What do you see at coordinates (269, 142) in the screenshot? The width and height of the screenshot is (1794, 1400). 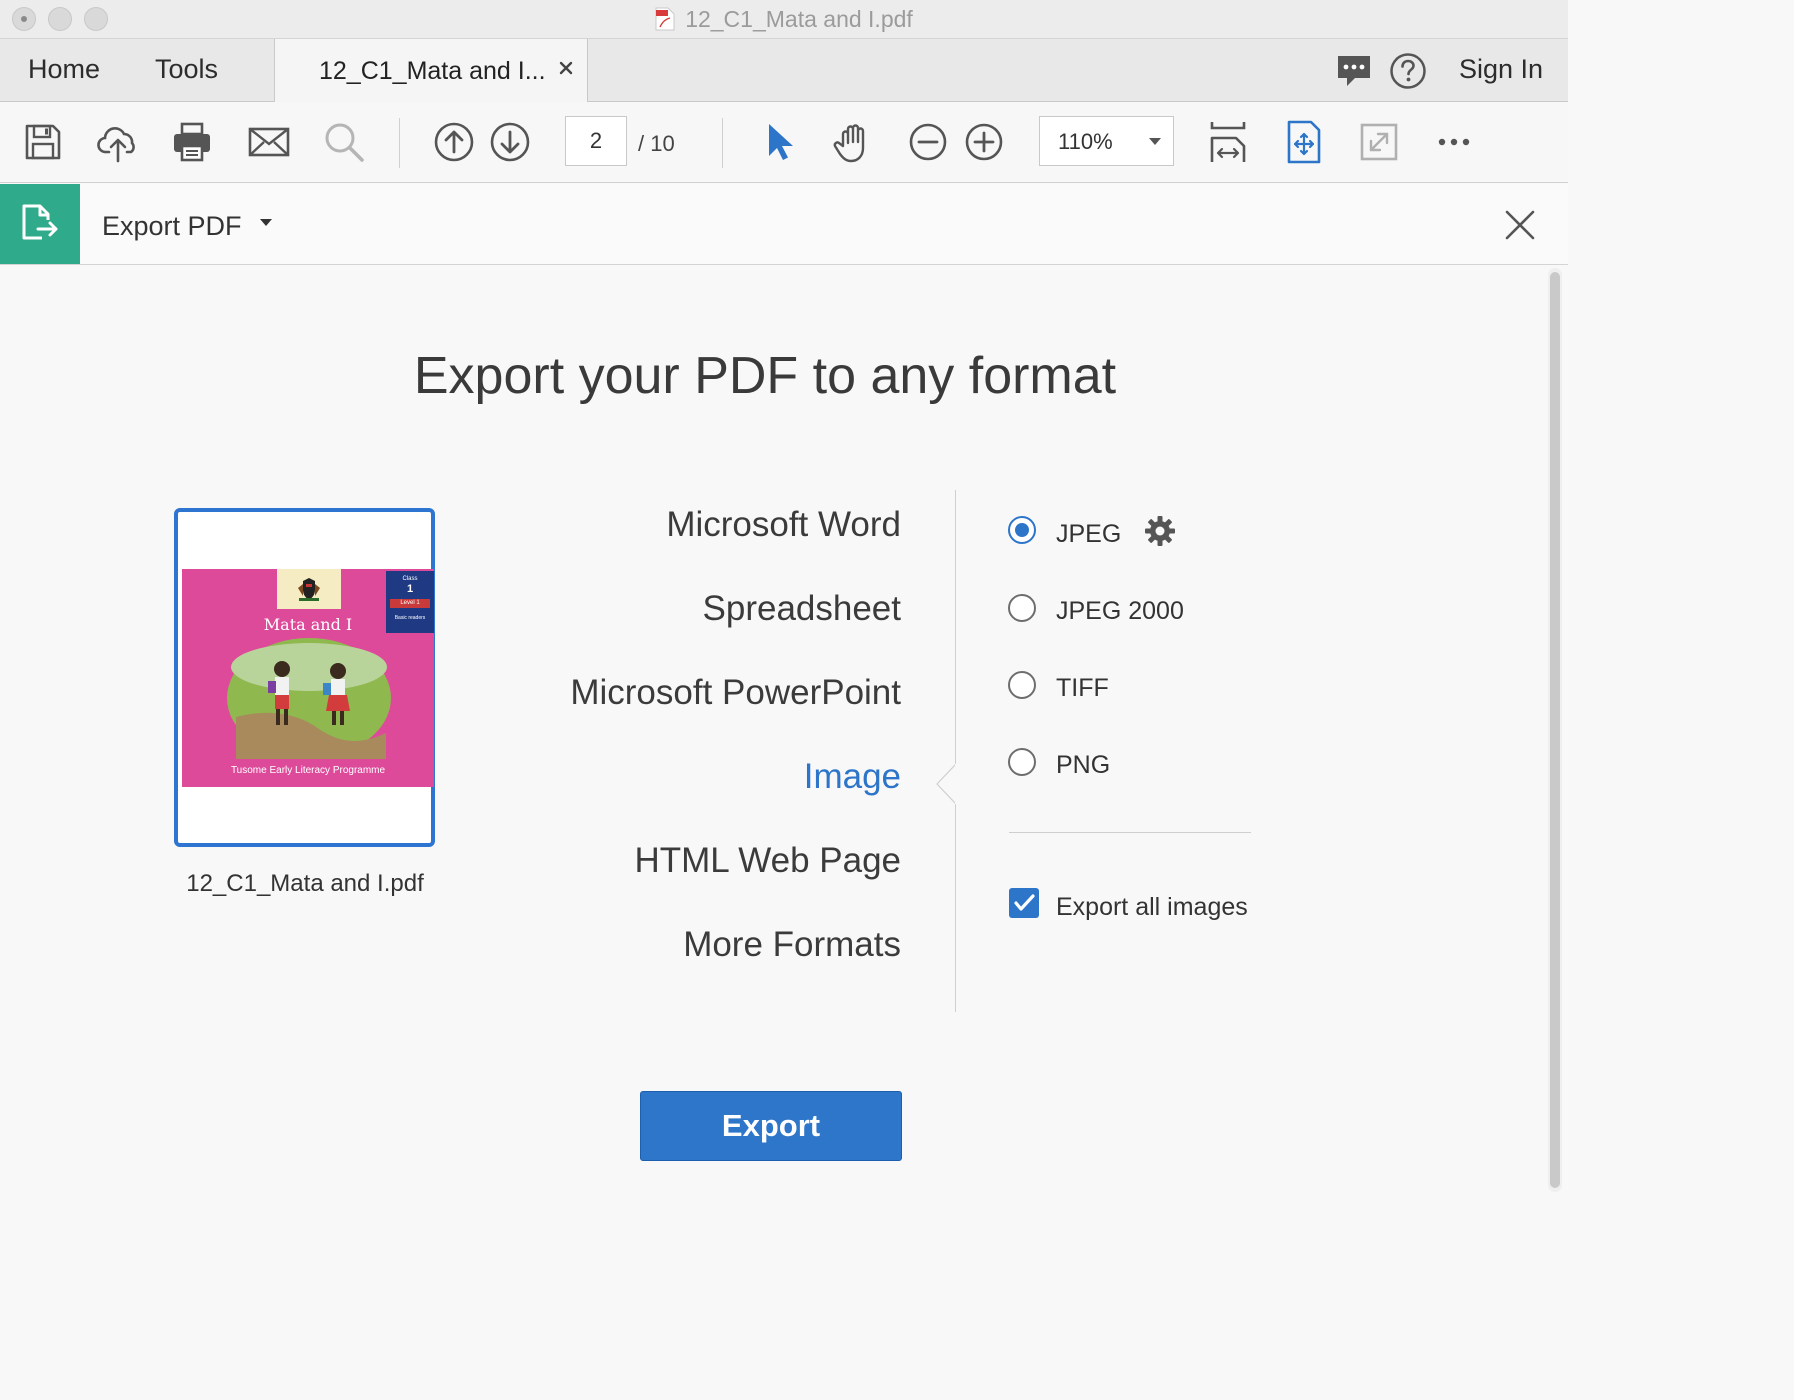 I see `mail-icon` at bounding box center [269, 142].